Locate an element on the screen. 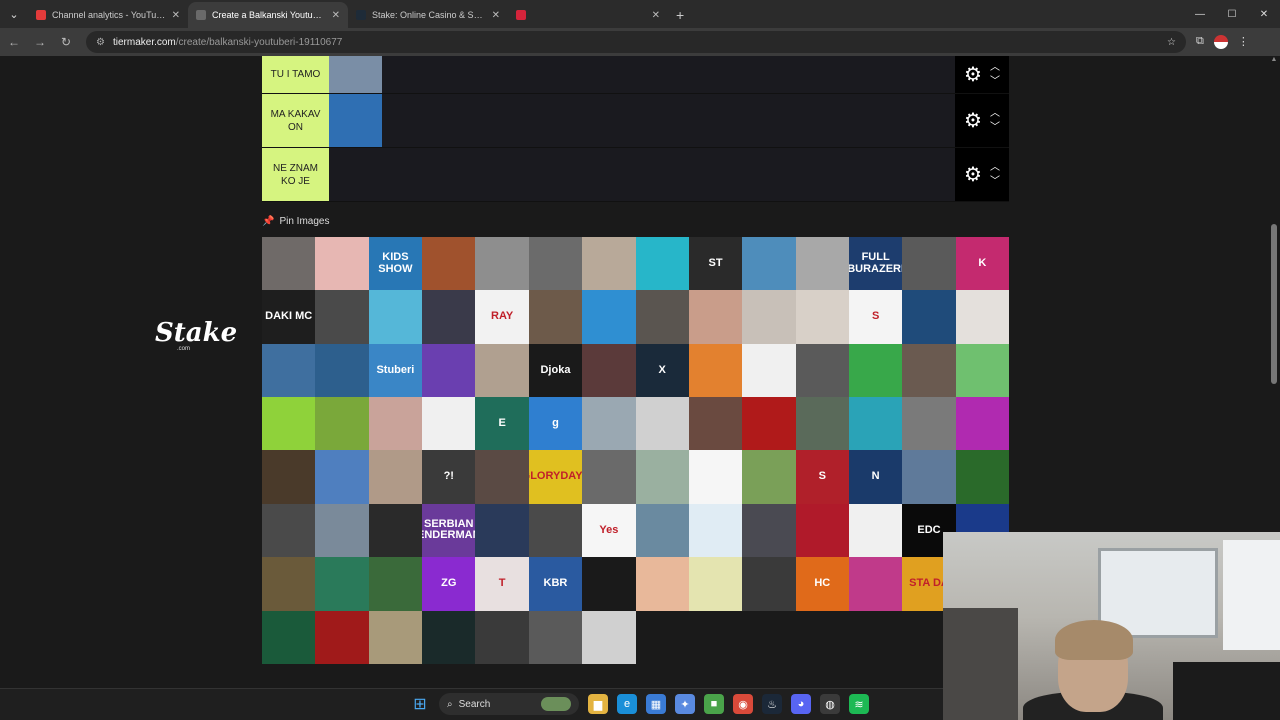 The image size is (1280, 720). start-icon: ⊞ is located at coordinates (420, 704).